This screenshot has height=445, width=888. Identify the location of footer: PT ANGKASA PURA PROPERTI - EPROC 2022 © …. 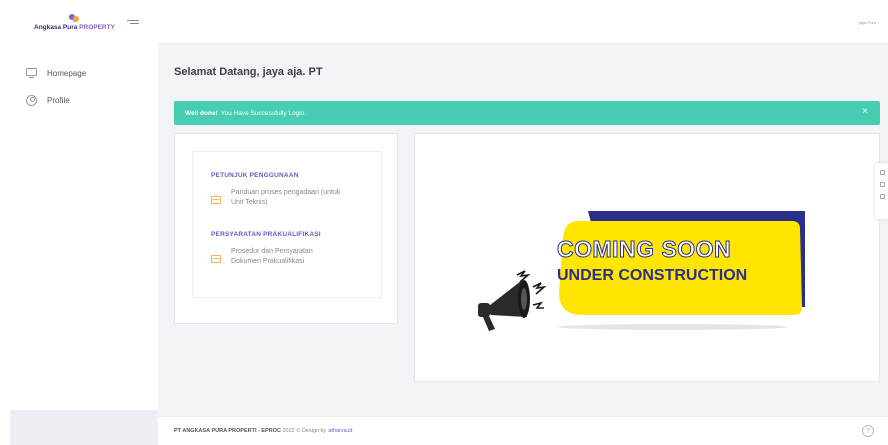
(523, 430).